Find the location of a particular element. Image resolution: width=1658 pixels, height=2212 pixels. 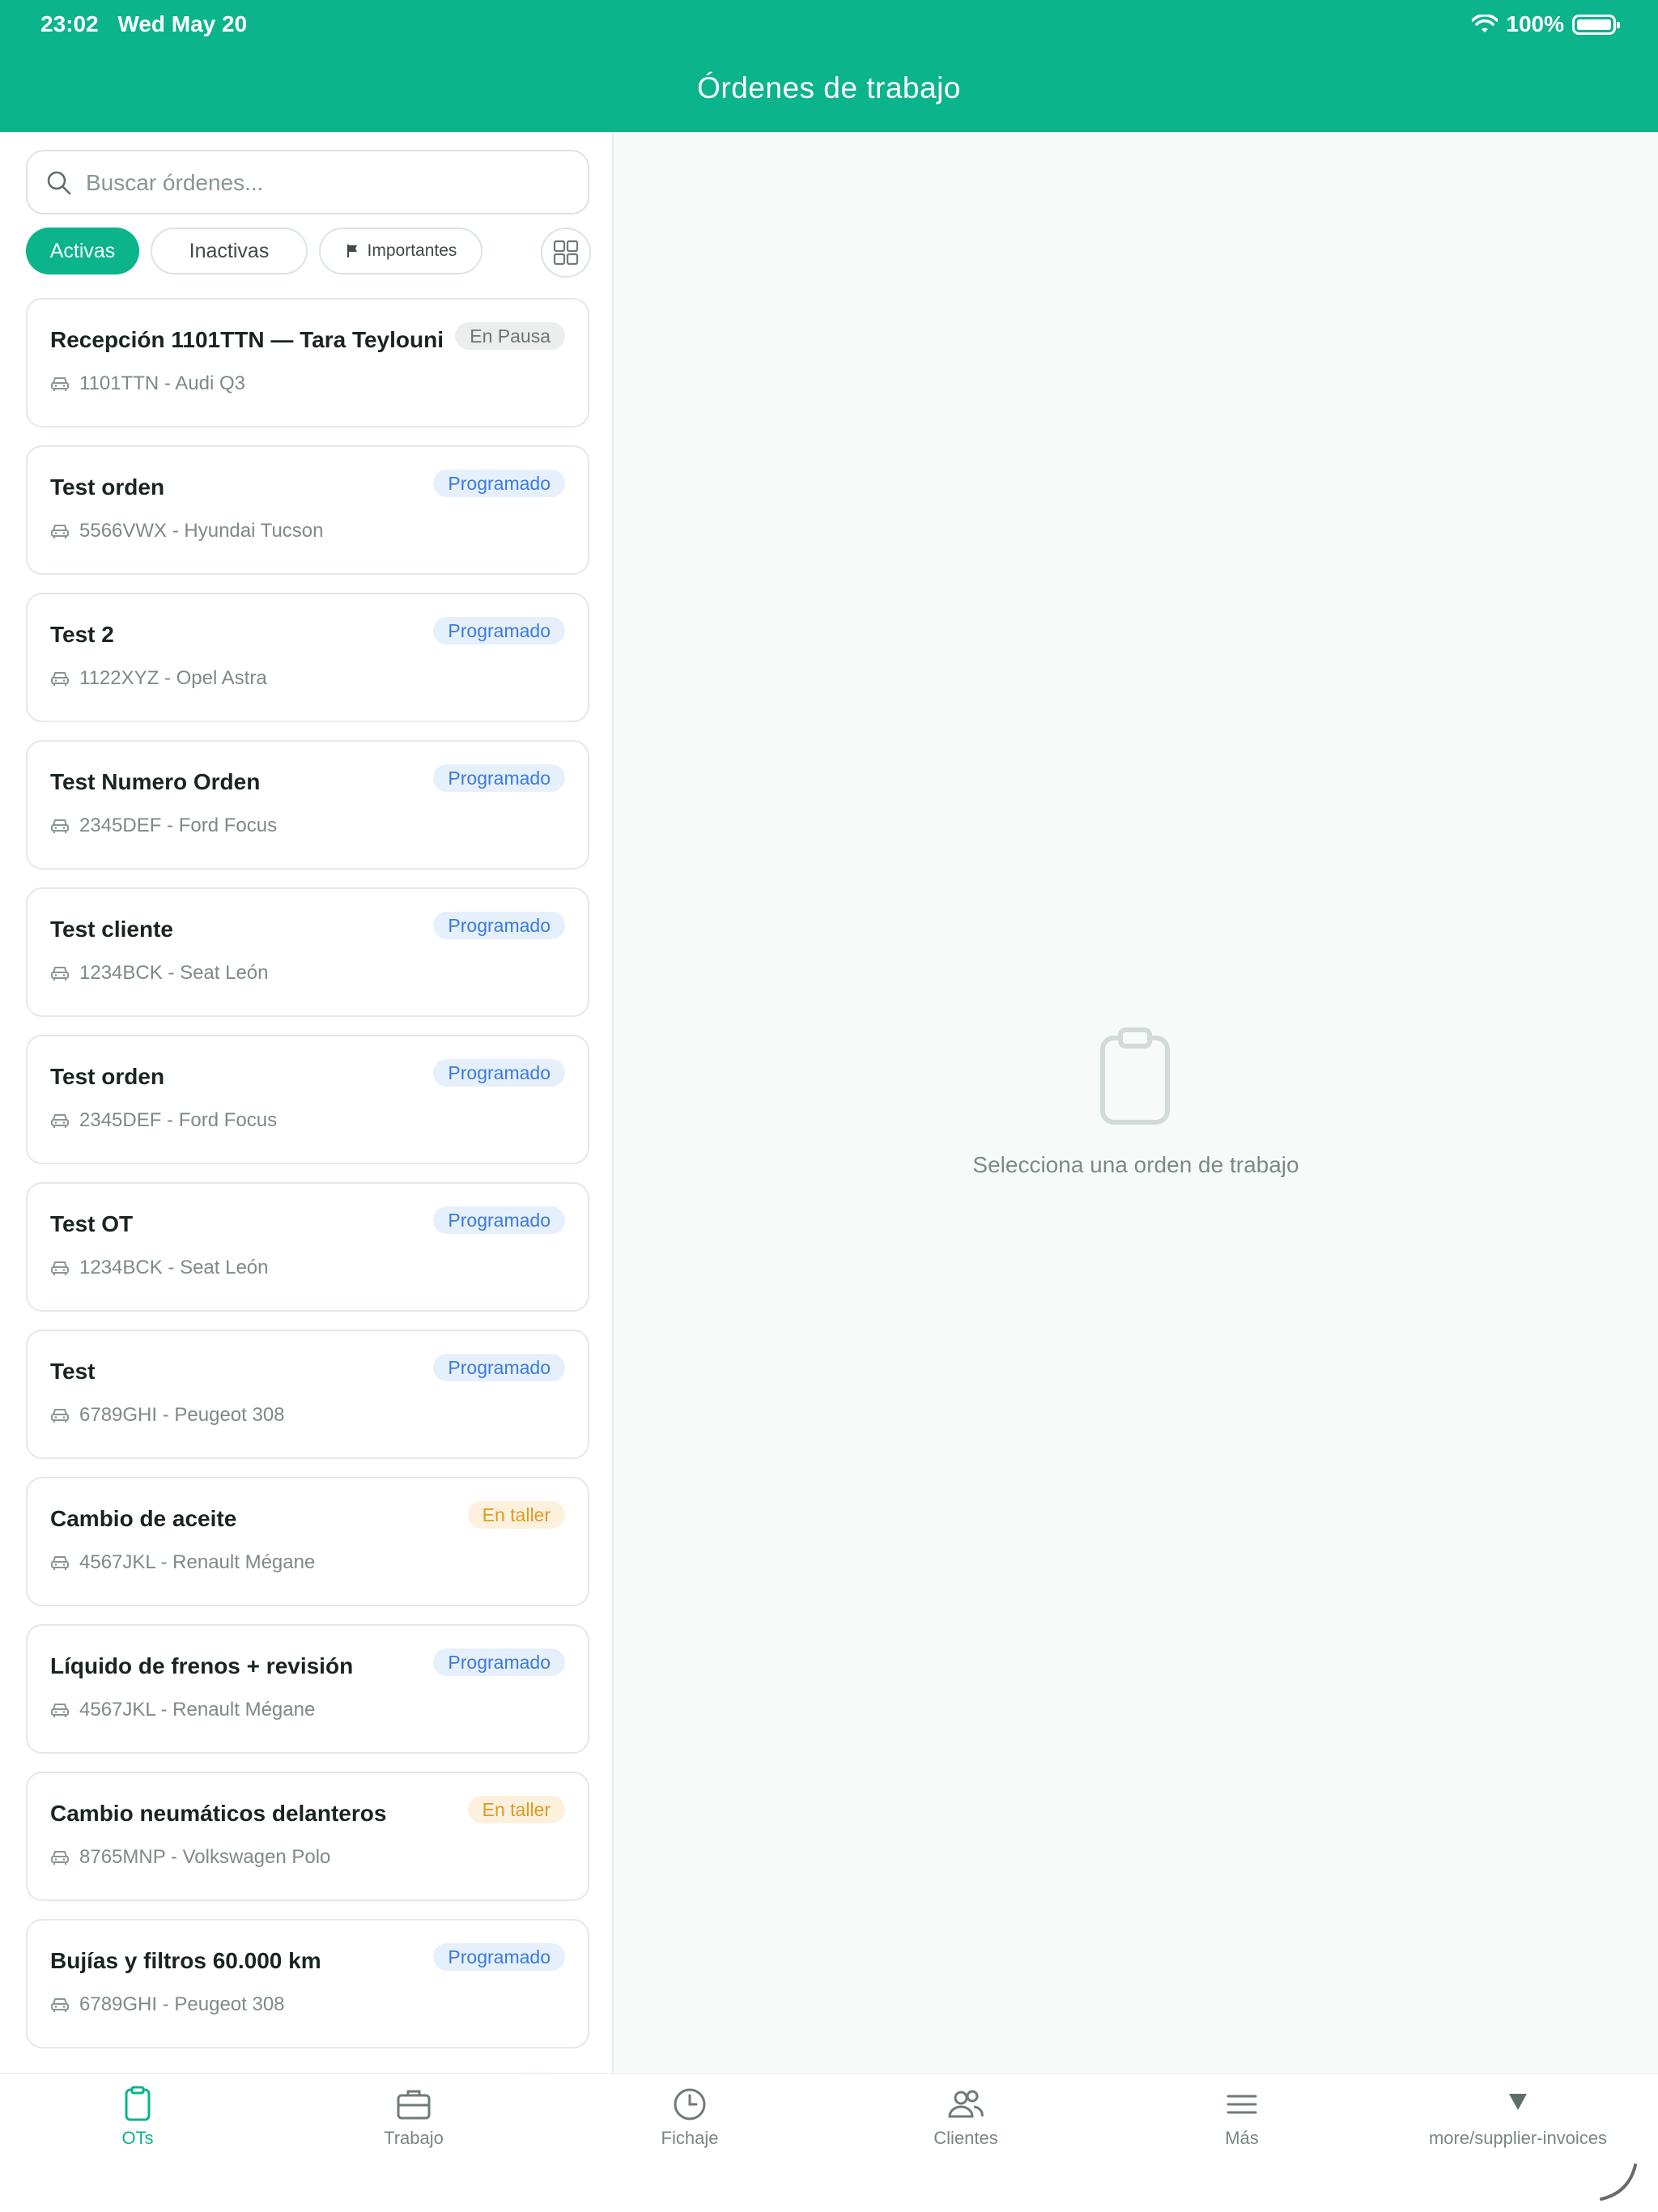

order-card: Test orden Programado 2345DEF - Ford Focus is located at coordinates (307, 1099).